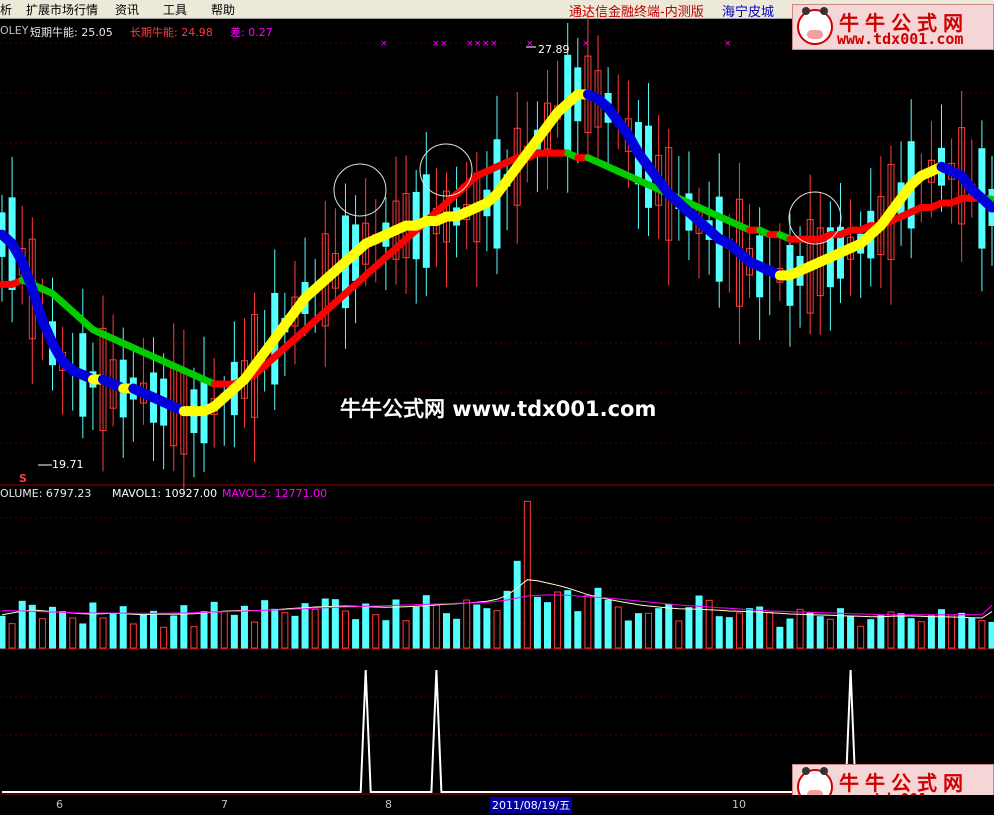 The width and height of the screenshot is (994, 815). Describe the element at coordinates (251, 32) in the screenshot. I see `difference-label: 差: 0.27` at that location.